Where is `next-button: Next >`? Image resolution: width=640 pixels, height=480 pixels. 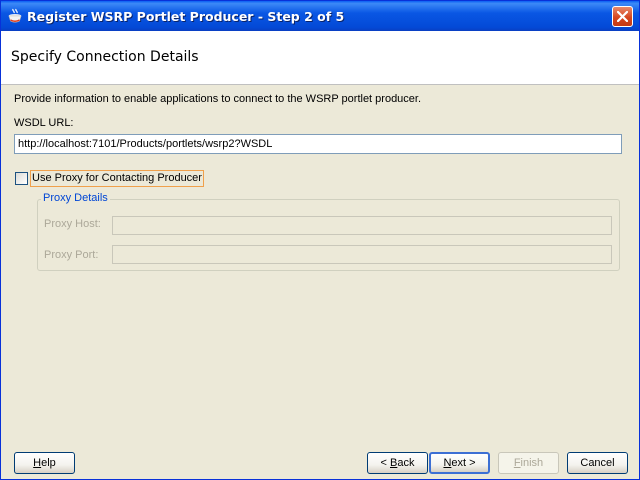
next-button: Next > is located at coordinates (459, 463).